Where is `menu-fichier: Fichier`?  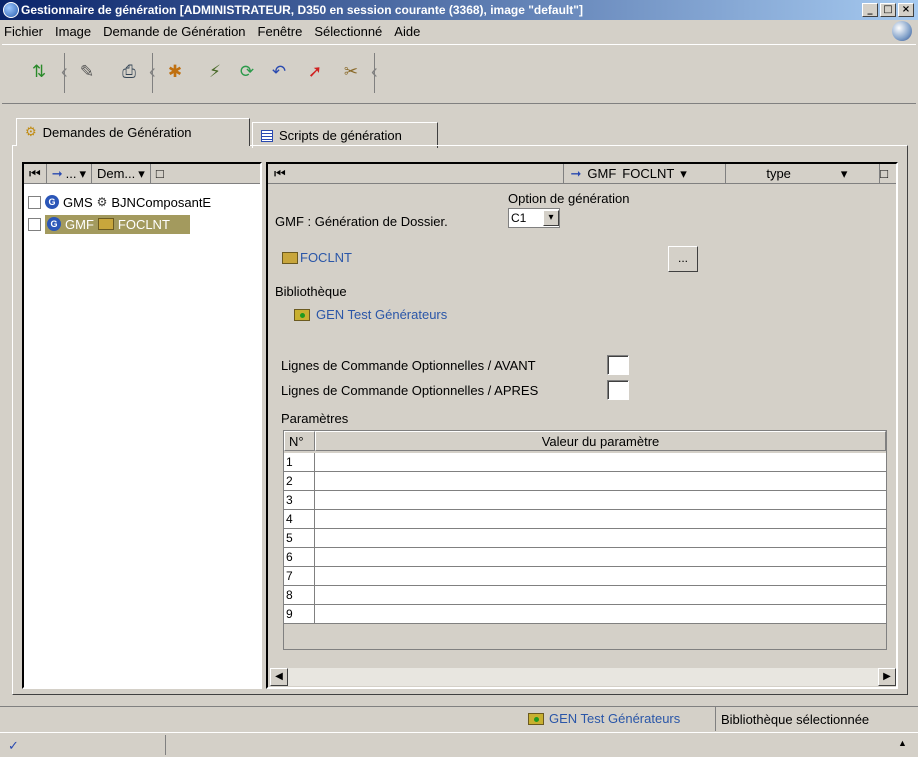 menu-fichier: Fichier is located at coordinates (24, 31).